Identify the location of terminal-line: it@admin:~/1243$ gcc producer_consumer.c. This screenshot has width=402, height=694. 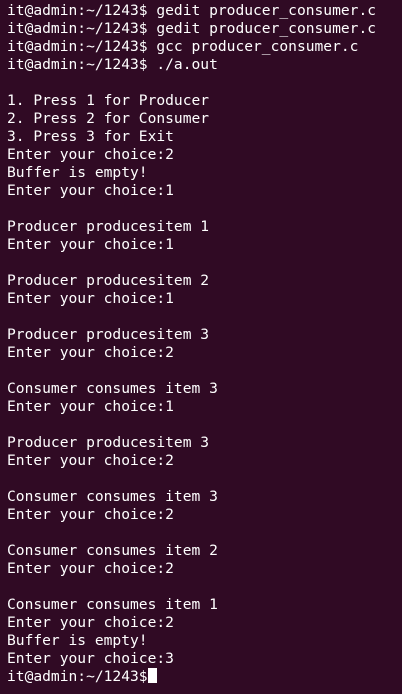
(183, 46).